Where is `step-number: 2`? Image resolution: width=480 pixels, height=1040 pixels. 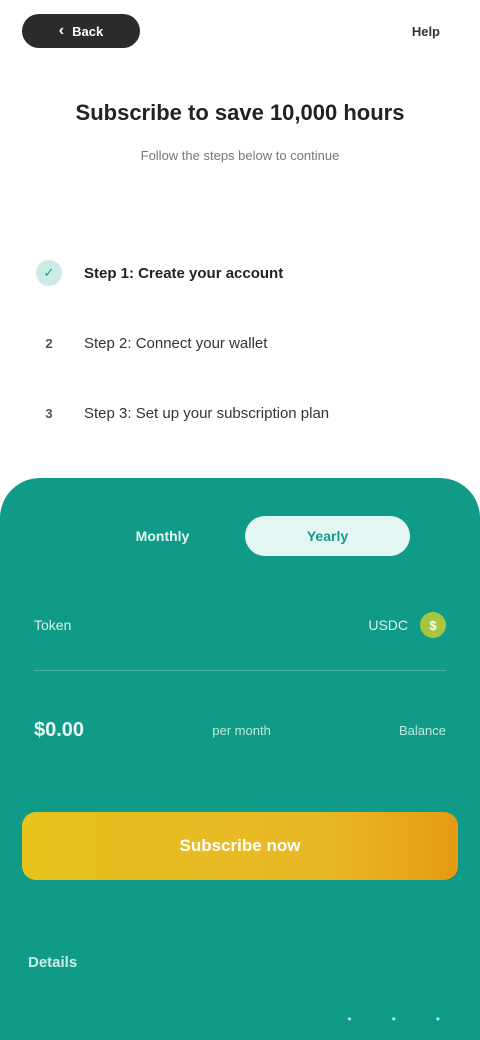 step-number: 2 is located at coordinates (49, 343).